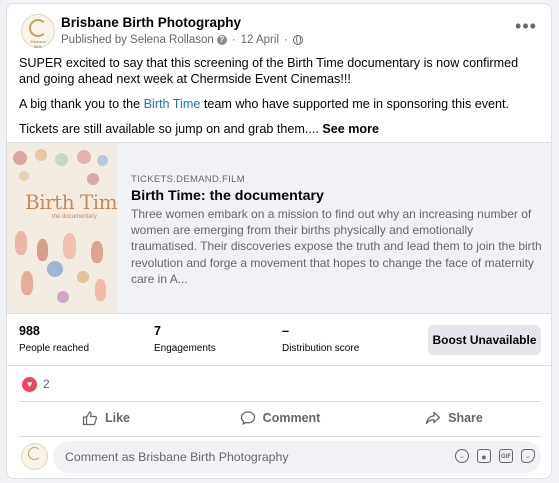 The image size is (559, 483). I want to click on post-date: 12 April, so click(260, 40).